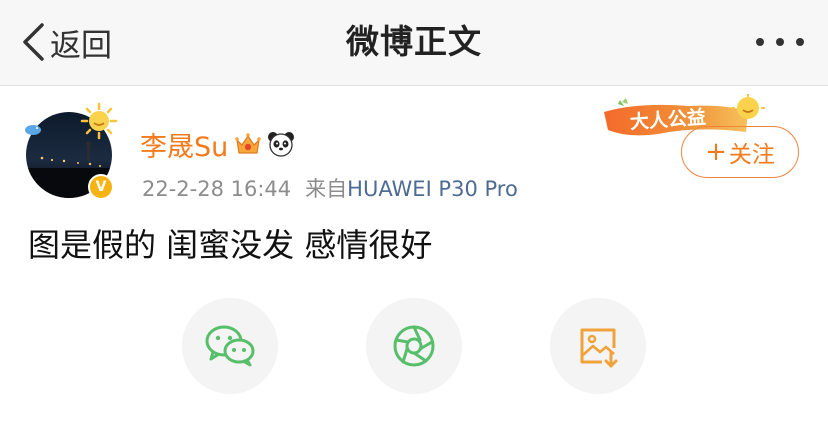 This screenshot has width=828, height=424. Describe the element at coordinates (230, 245) in the screenshot. I see `post-text: 图是假的 闺蜜没发 感情很好` at that location.